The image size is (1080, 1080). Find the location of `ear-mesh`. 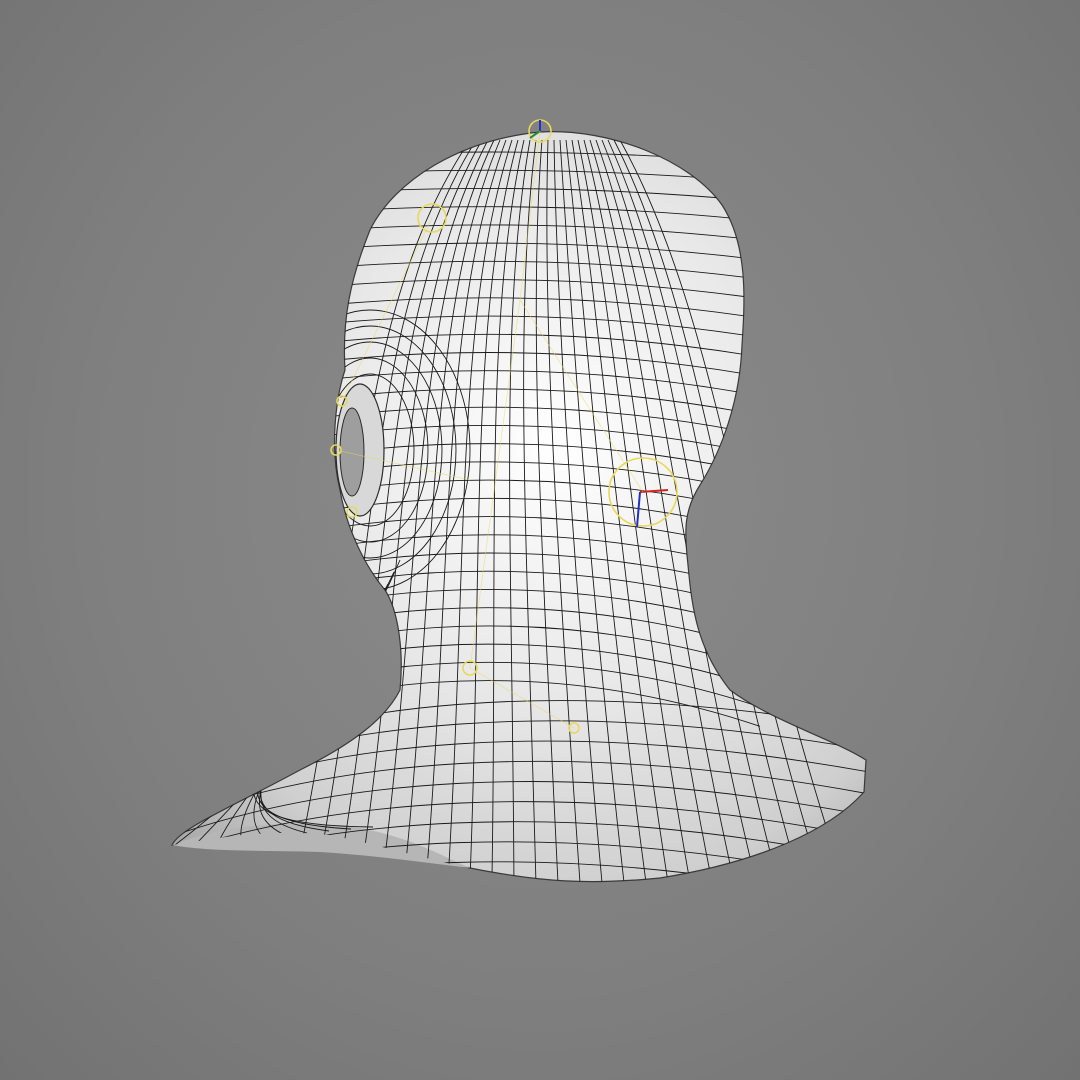

ear-mesh is located at coordinates (360, 450).